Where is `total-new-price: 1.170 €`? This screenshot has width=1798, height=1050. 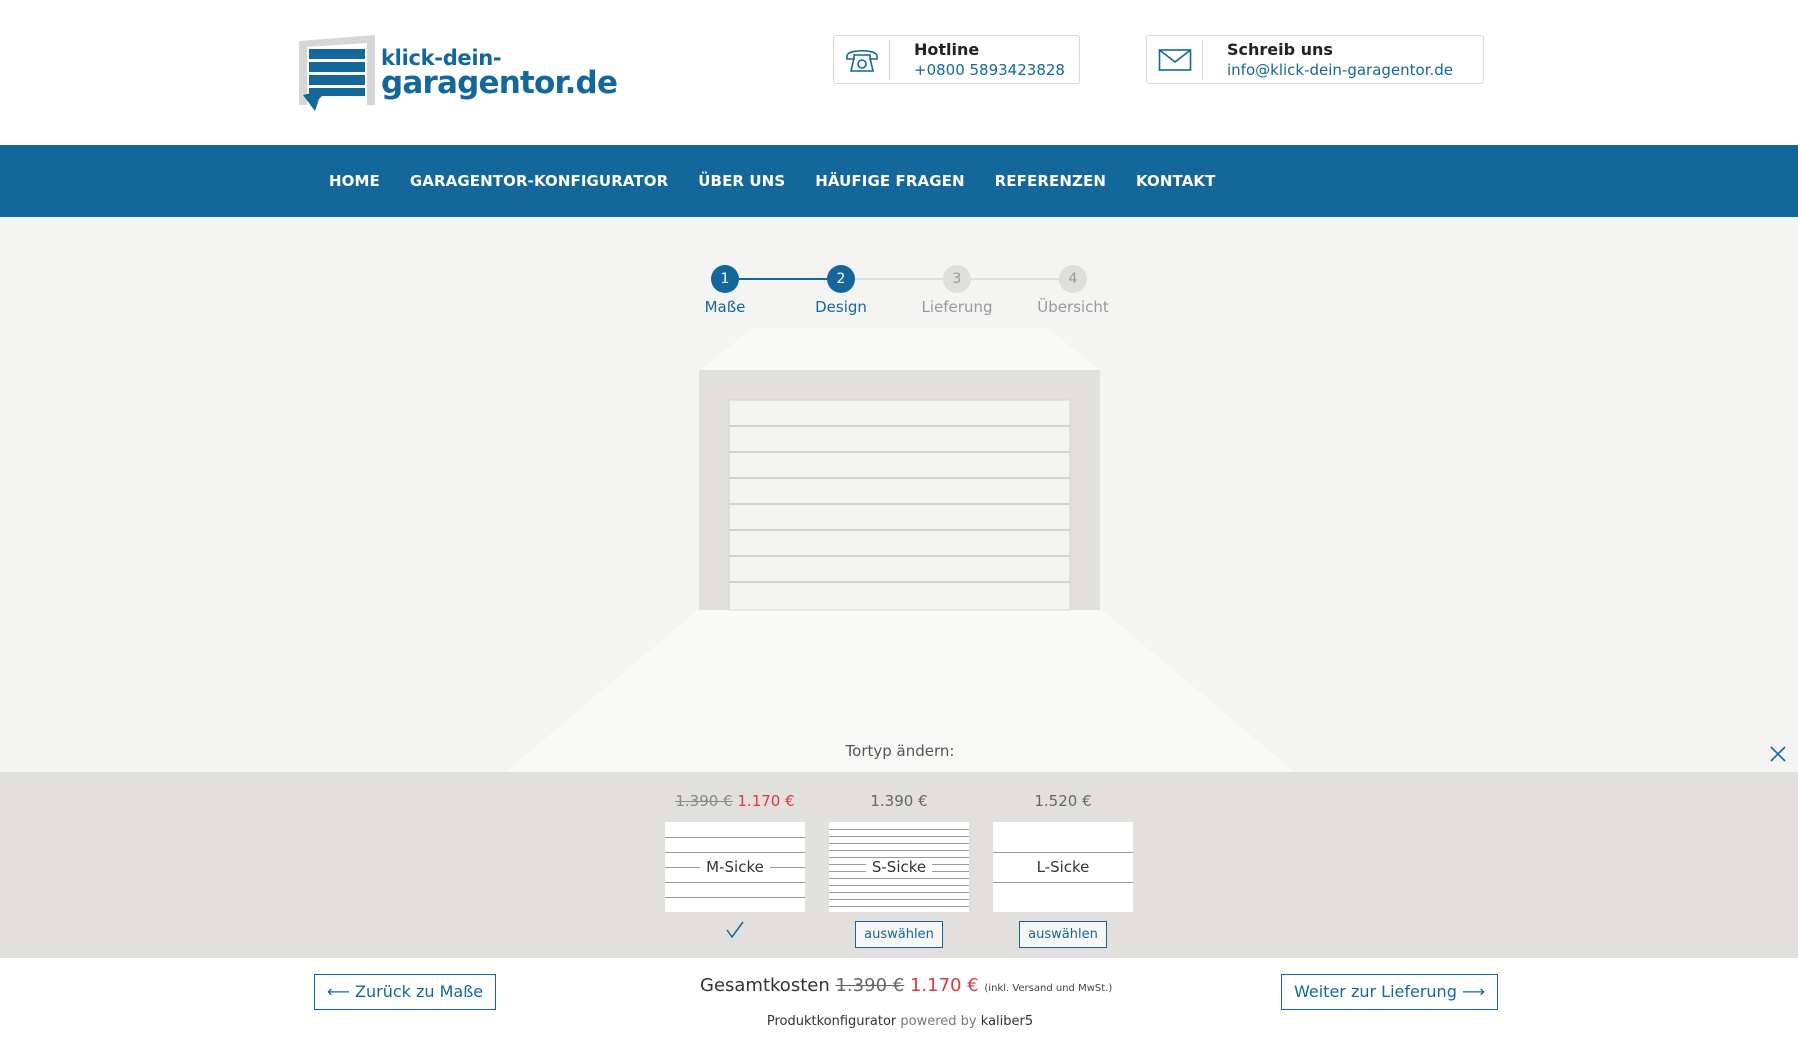 total-new-price: 1.170 € is located at coordinates (944, 985).